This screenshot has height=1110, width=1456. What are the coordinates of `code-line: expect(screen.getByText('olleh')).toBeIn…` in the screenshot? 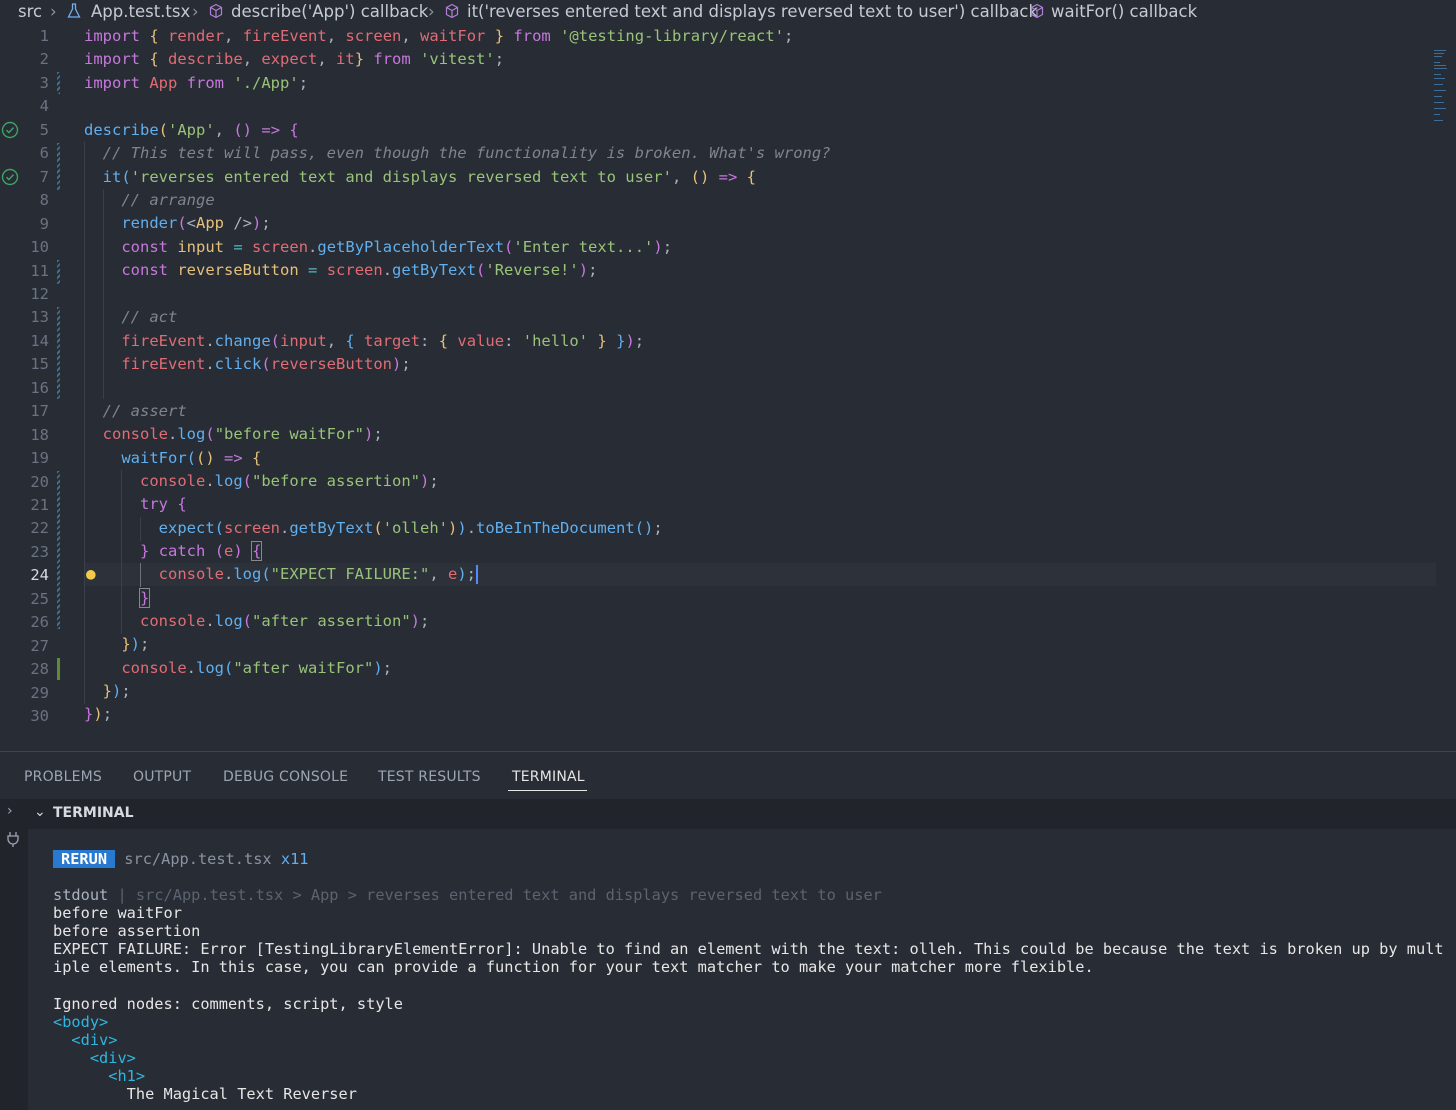 It's located at (410, 528).